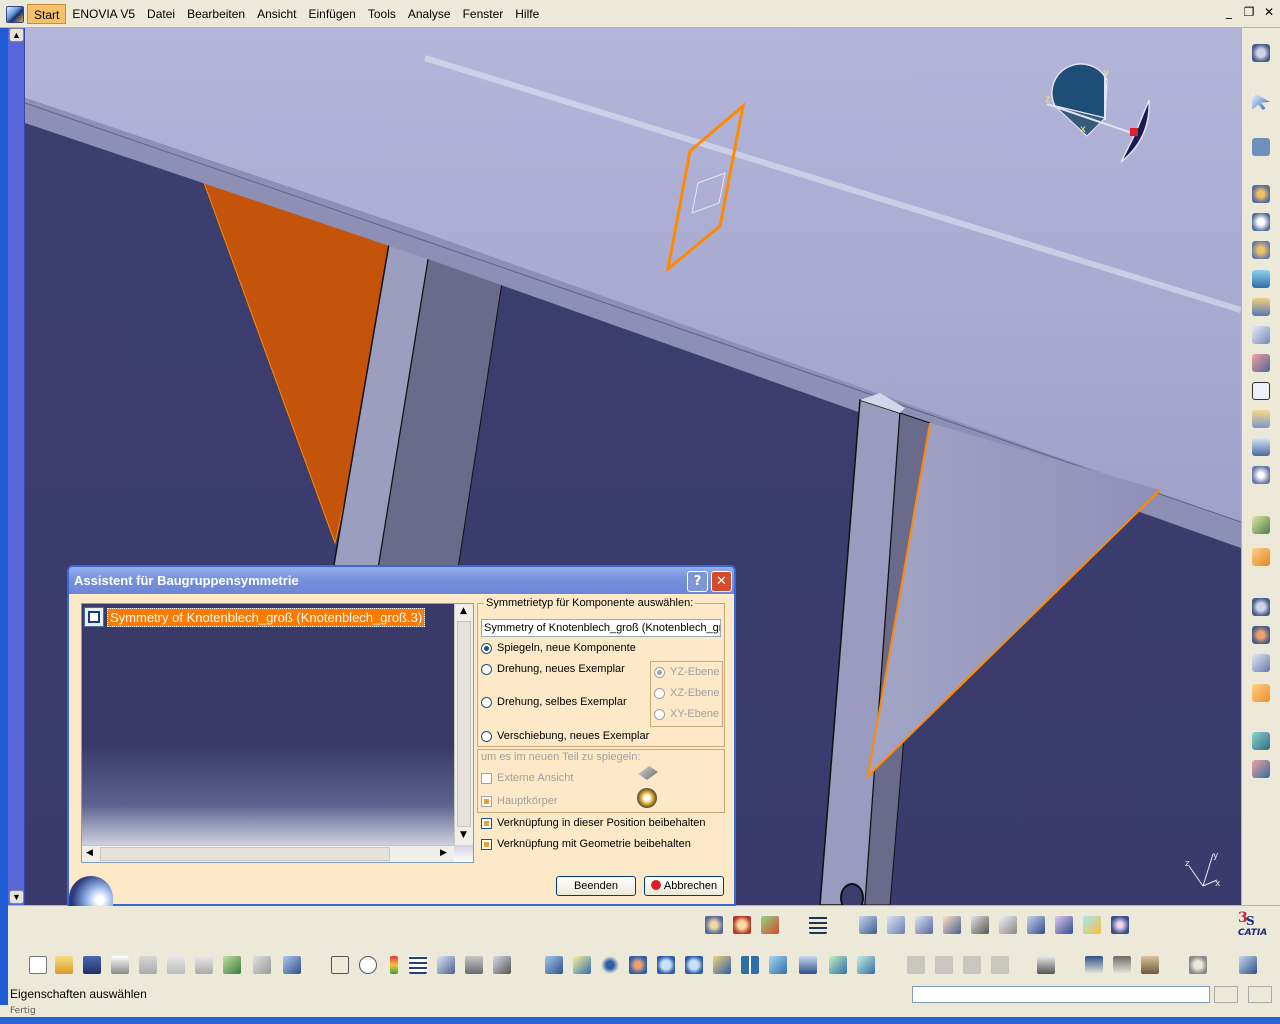 Image resolution: width=1280 pixels, height=1024 pixels. What do you see at coordinates (1122, 965) in the screenshot?
I see `measure-item-icon` at bounding box center [1122, 965].